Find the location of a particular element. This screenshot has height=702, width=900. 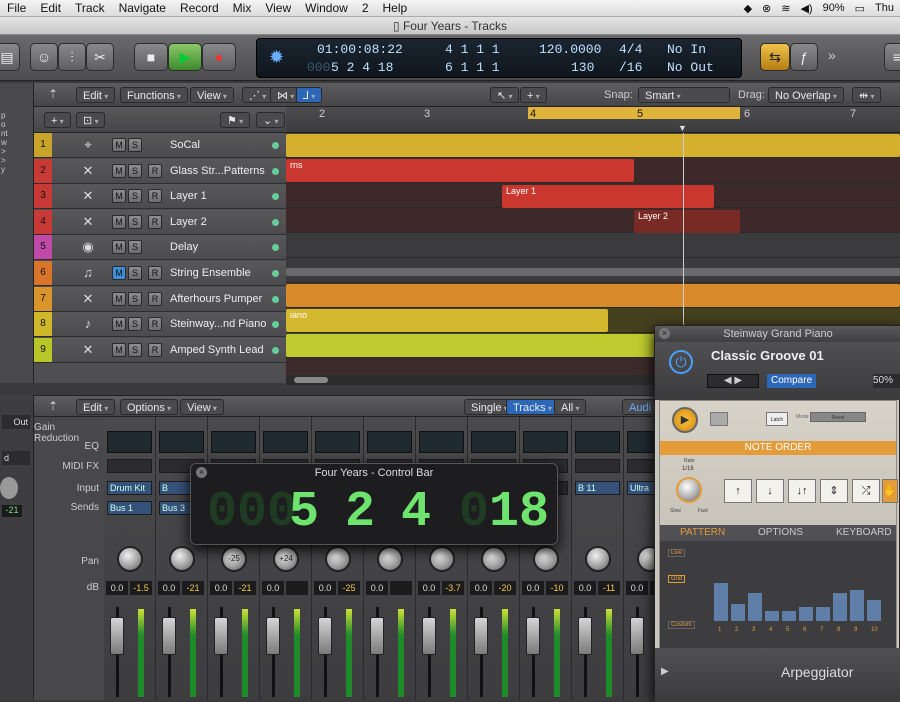

tuner-button: ƒ is located at coordinates (804, 57).